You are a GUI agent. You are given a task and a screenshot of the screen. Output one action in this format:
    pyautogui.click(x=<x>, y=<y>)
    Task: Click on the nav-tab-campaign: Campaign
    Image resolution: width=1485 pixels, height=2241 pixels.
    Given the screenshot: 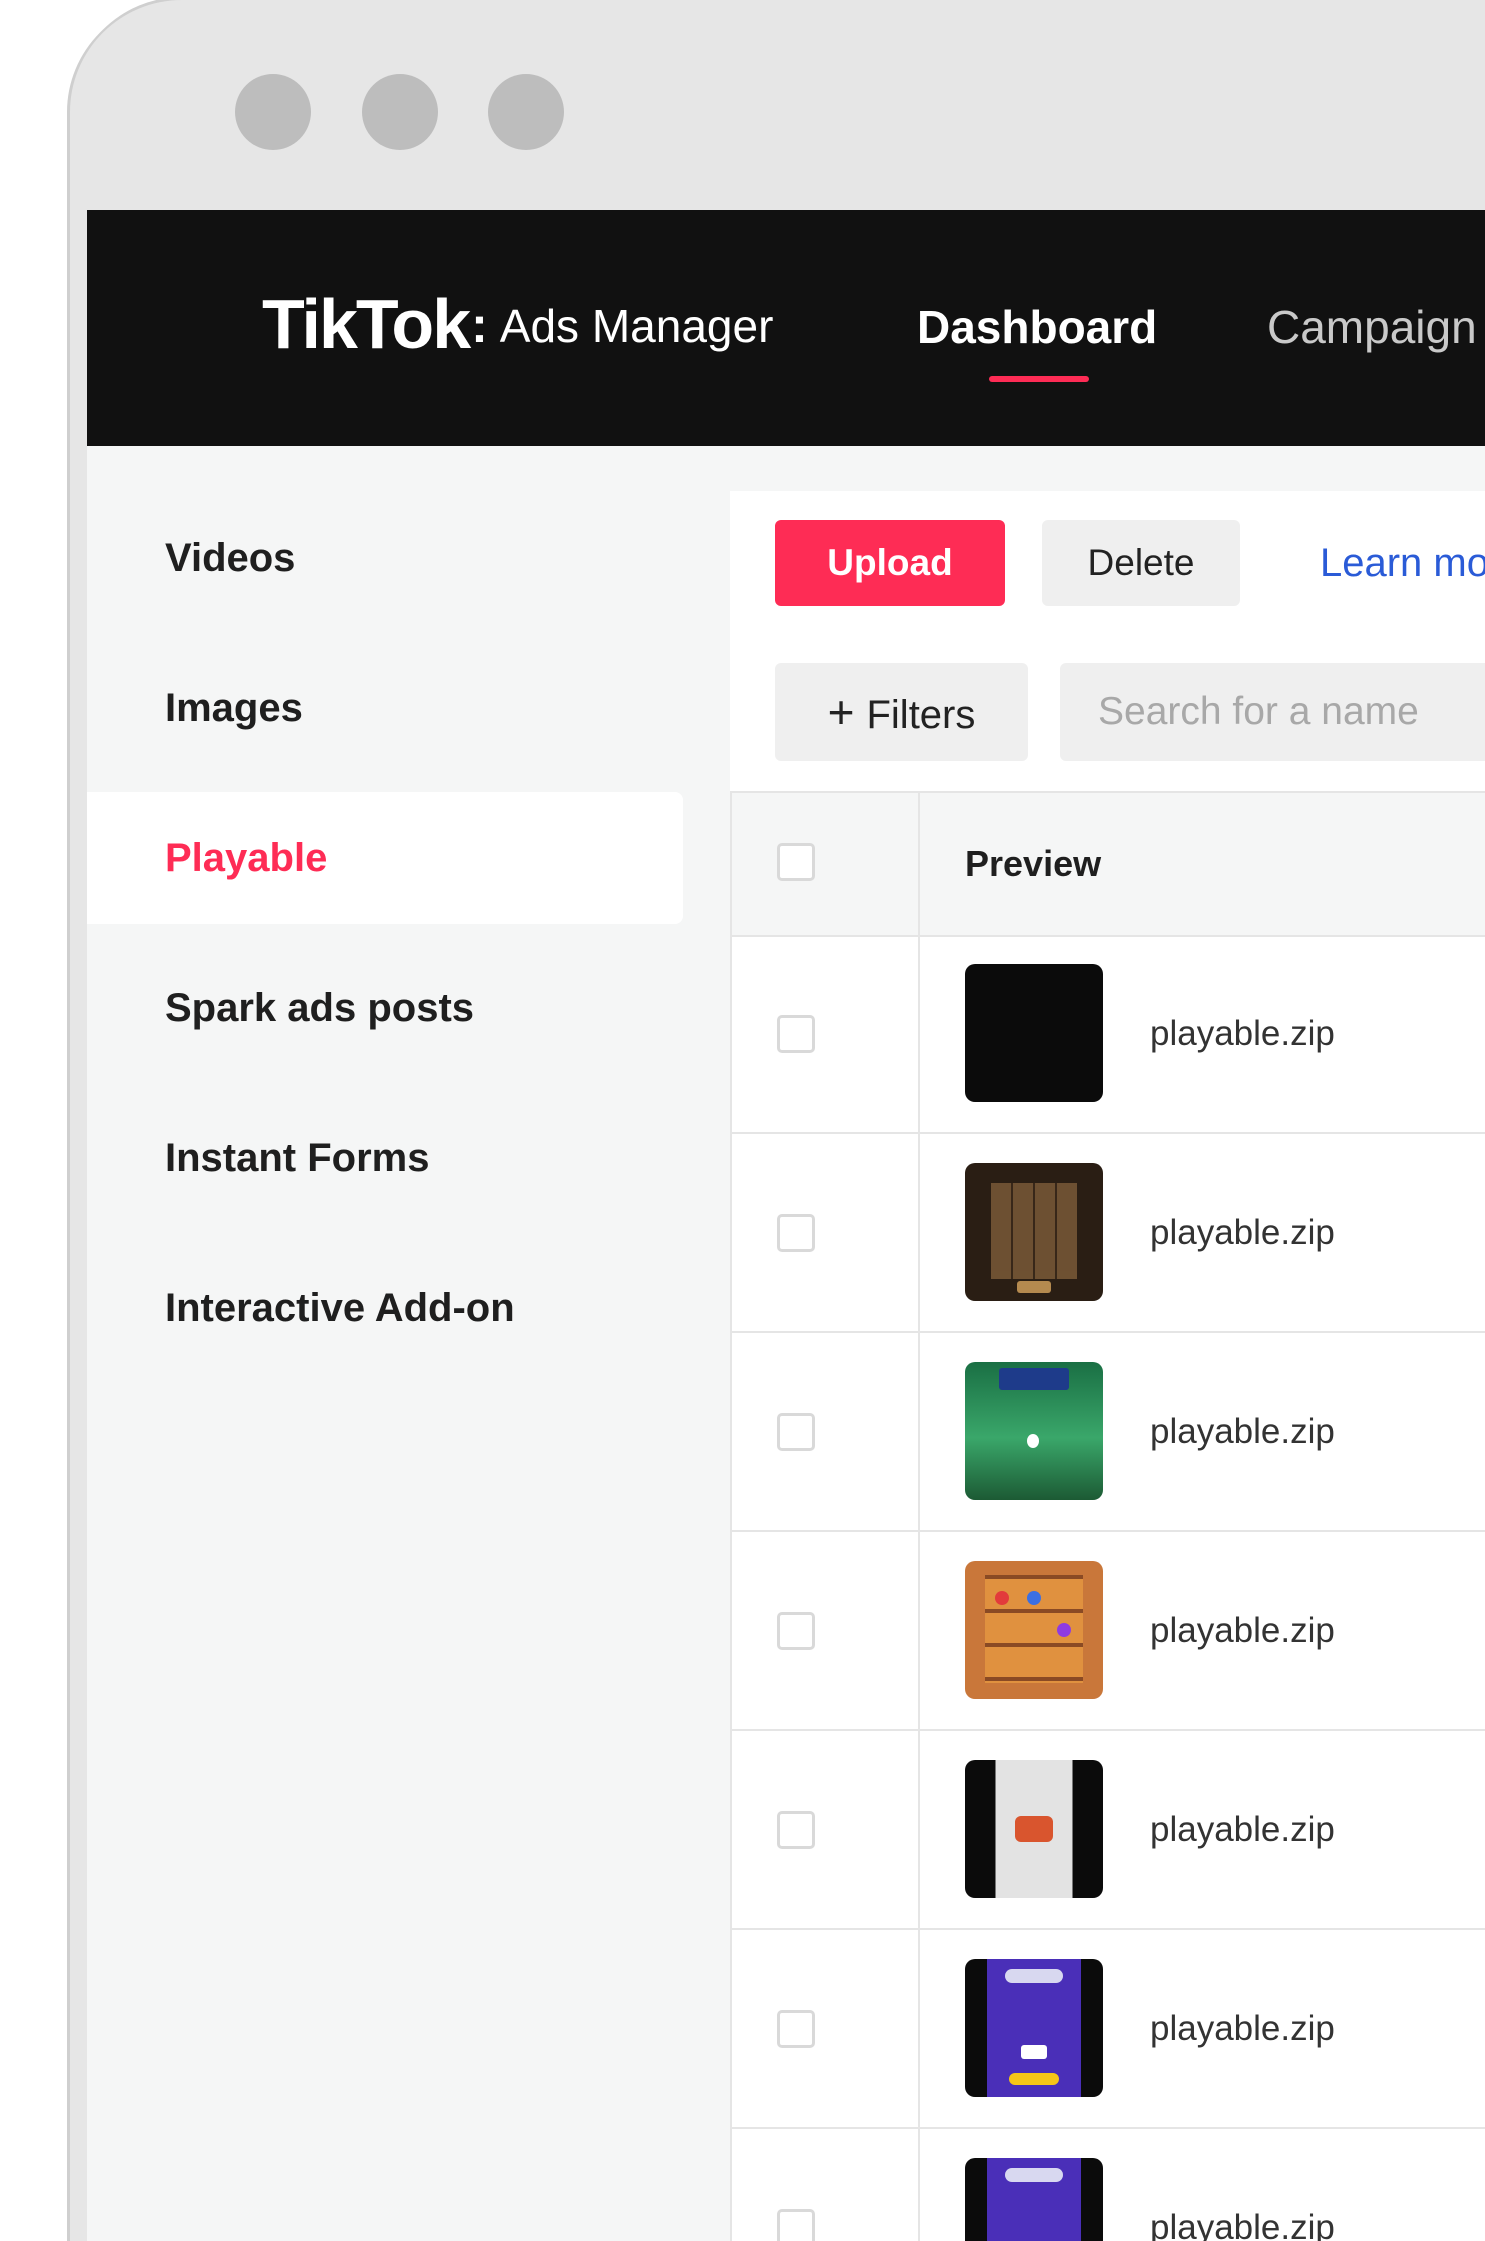 What is the action you would take?
    pyautogui.click(x=1372, y=327)
    